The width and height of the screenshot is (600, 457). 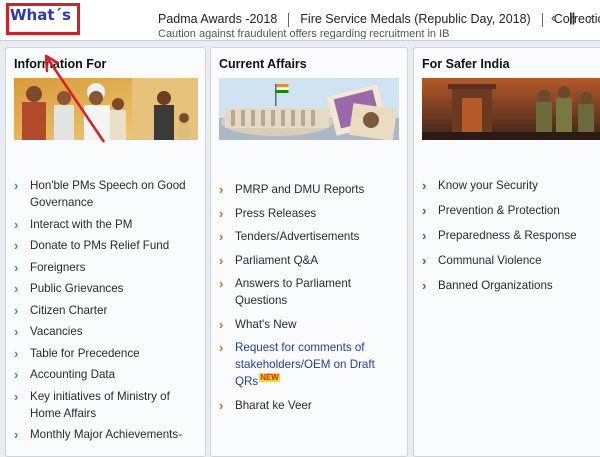 What do you see at coordinates (577, 19) in the screenshot?
I see `ticker-item: Correctio` at bounding box center [577, 19].